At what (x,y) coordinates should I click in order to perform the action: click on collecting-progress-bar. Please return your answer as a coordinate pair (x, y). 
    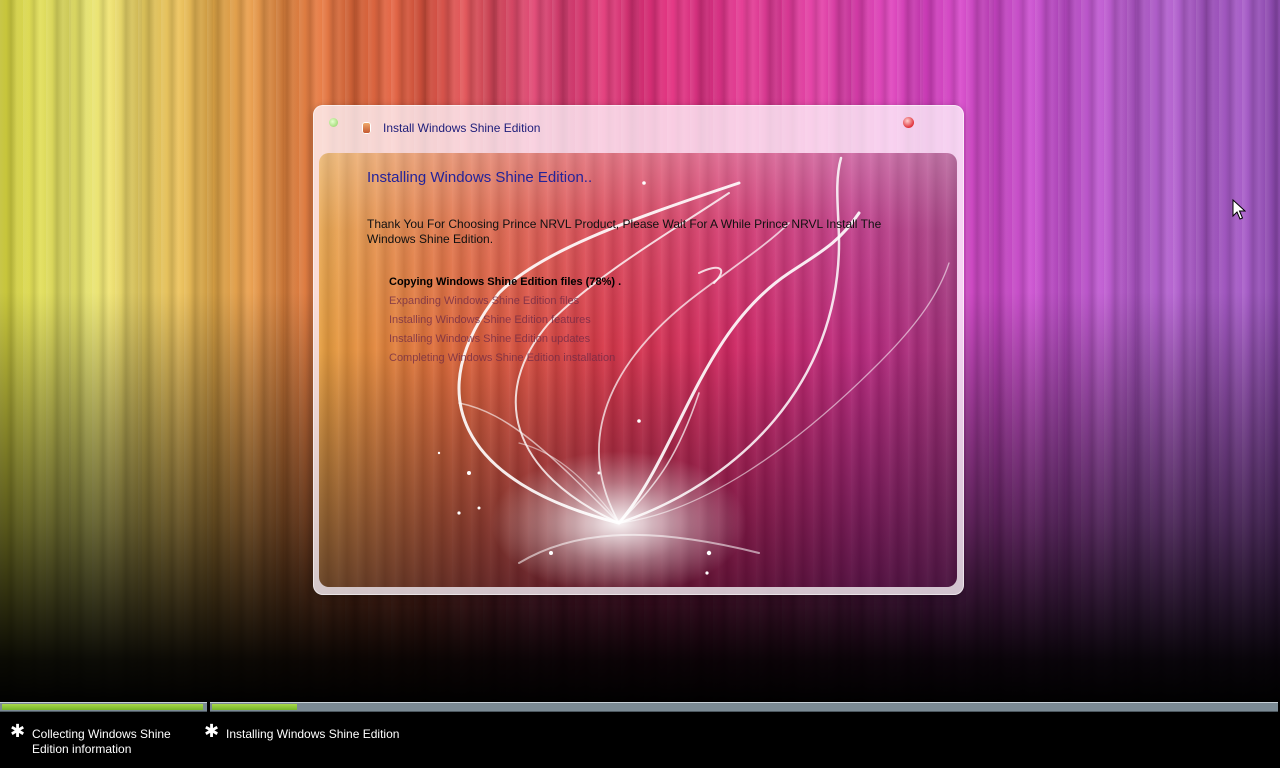
    Looking at the image, I should click on (103, 707).